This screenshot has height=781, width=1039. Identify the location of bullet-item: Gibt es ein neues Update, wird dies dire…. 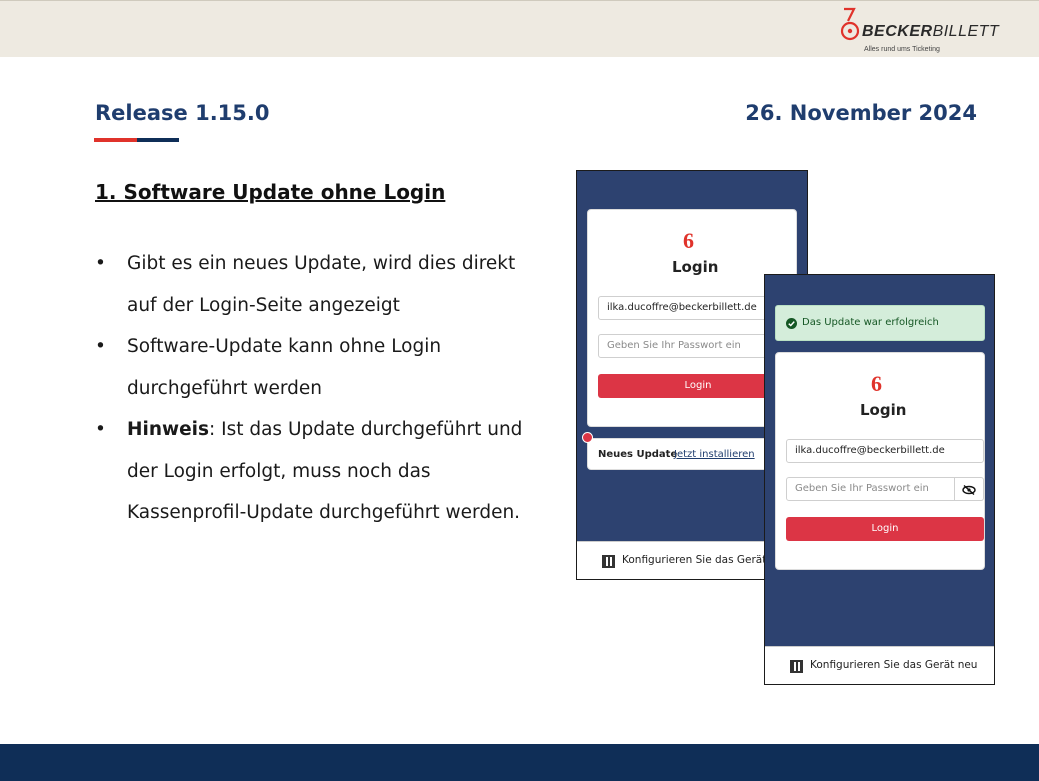
(320, 284).